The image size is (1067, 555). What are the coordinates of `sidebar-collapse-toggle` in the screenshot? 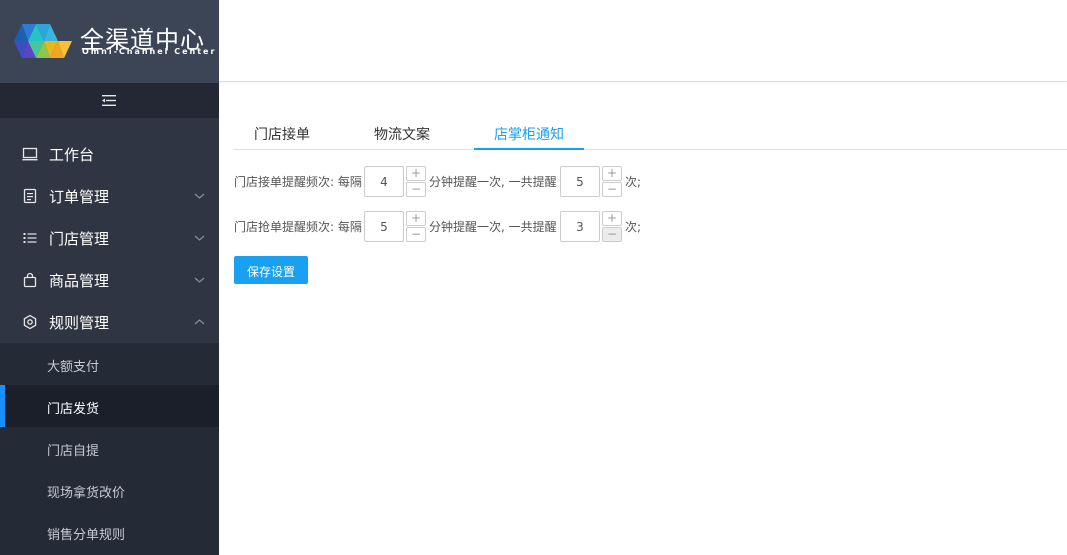 It's located at (109, 100).